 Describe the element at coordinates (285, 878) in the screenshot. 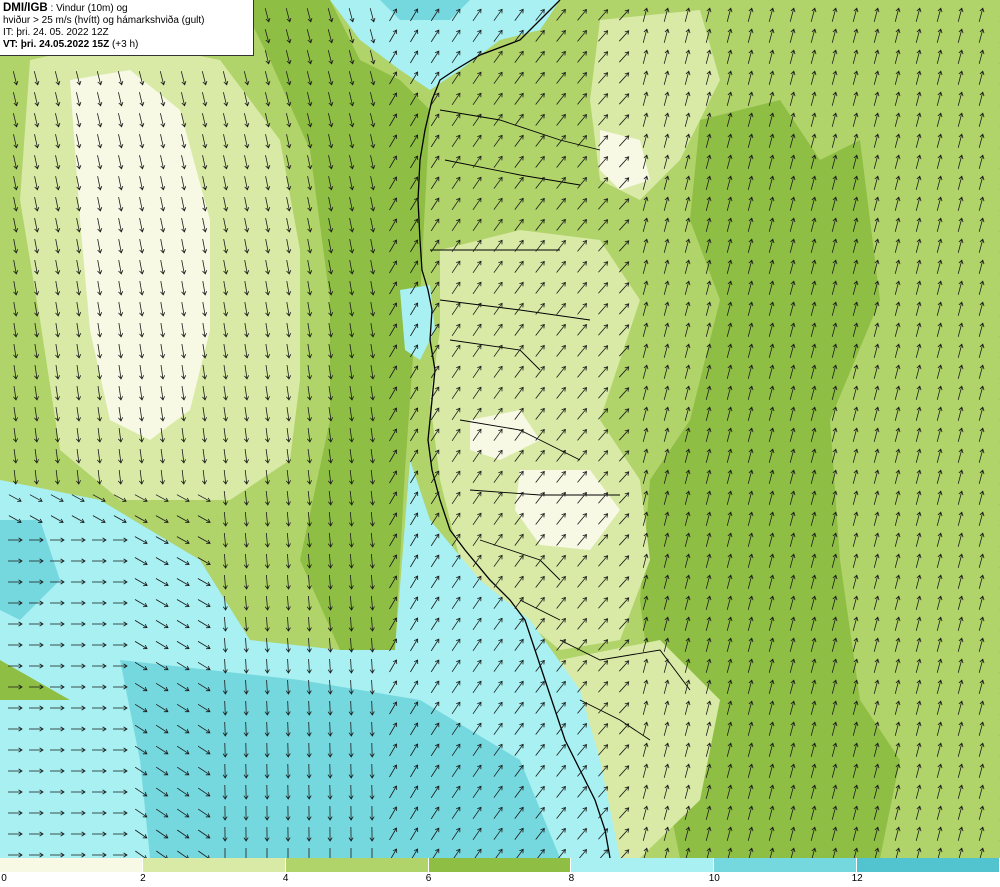

I see `legend-tick-label: 4` at that location.